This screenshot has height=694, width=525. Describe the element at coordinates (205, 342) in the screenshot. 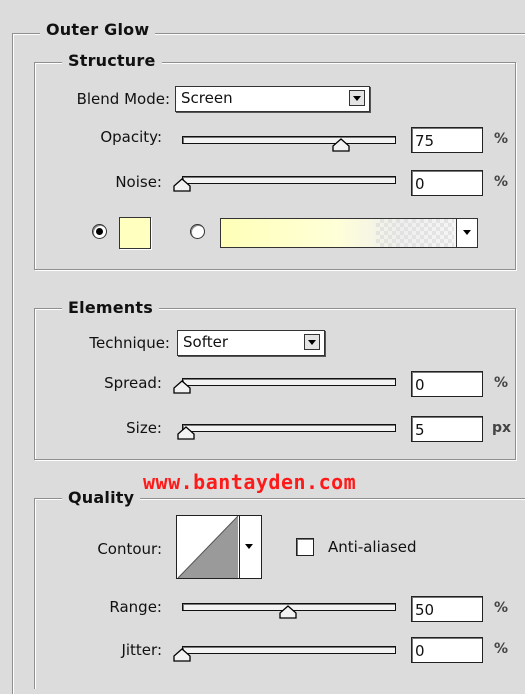

I see `technique-value: Softer` at that location.